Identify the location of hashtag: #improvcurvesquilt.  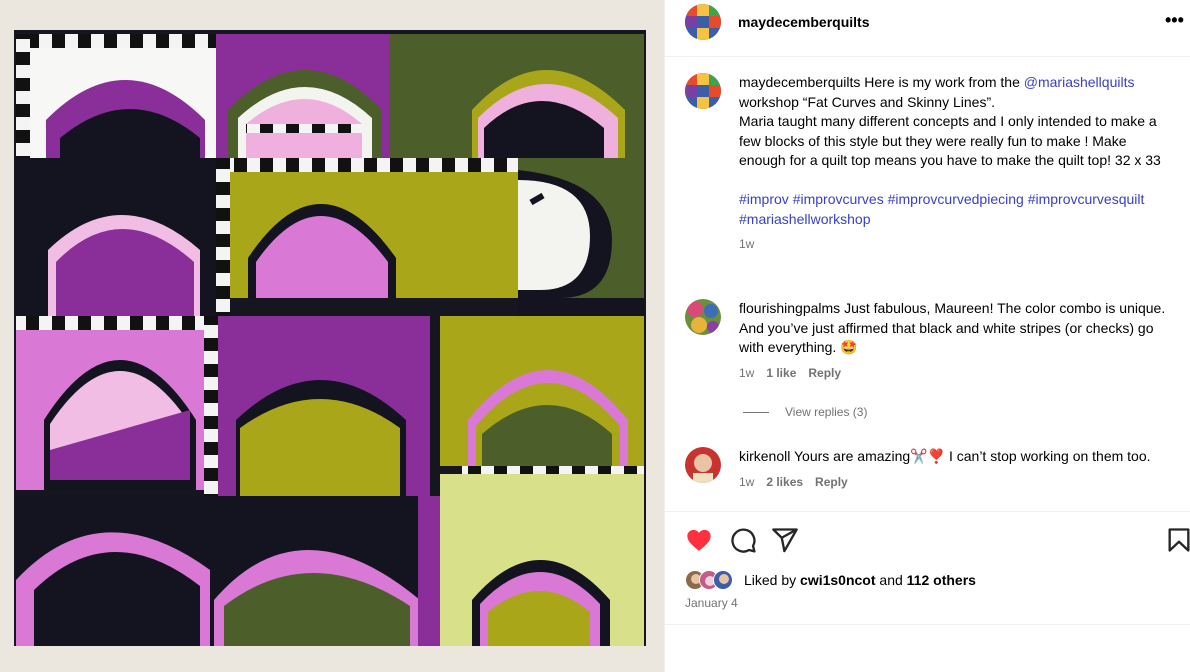
(1086, 199).